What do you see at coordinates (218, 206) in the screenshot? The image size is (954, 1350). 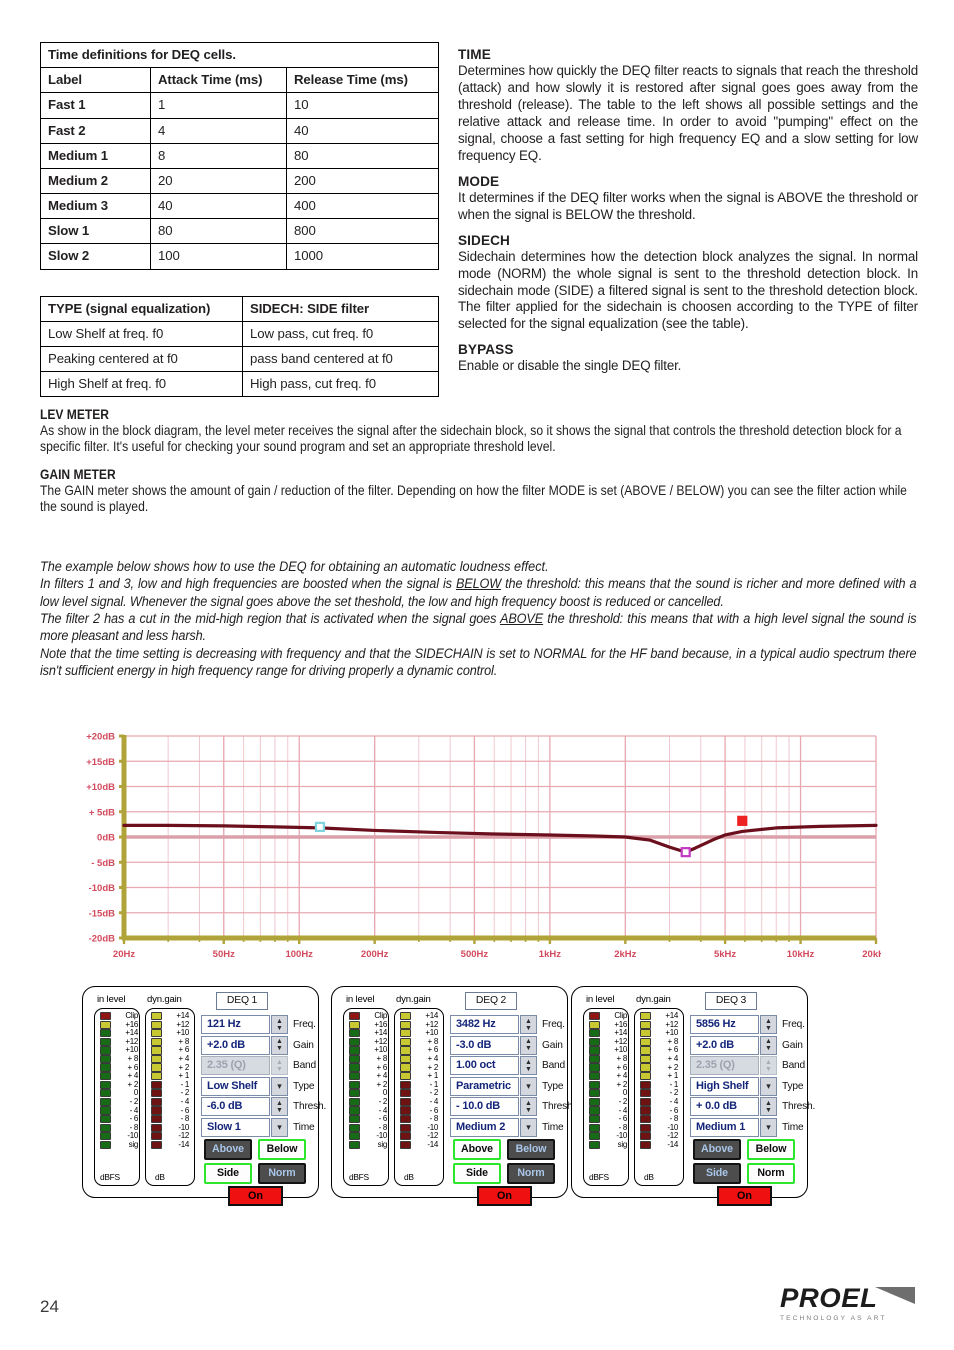 I see `cell-value: 40` at bounding box center [218, 206].